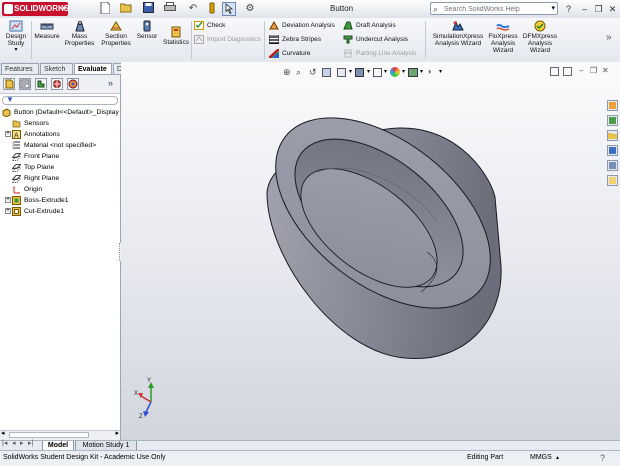 The image size is (620, 466). I want to click on draft-analysis-button: Draft Analysis, so click(369, 26).